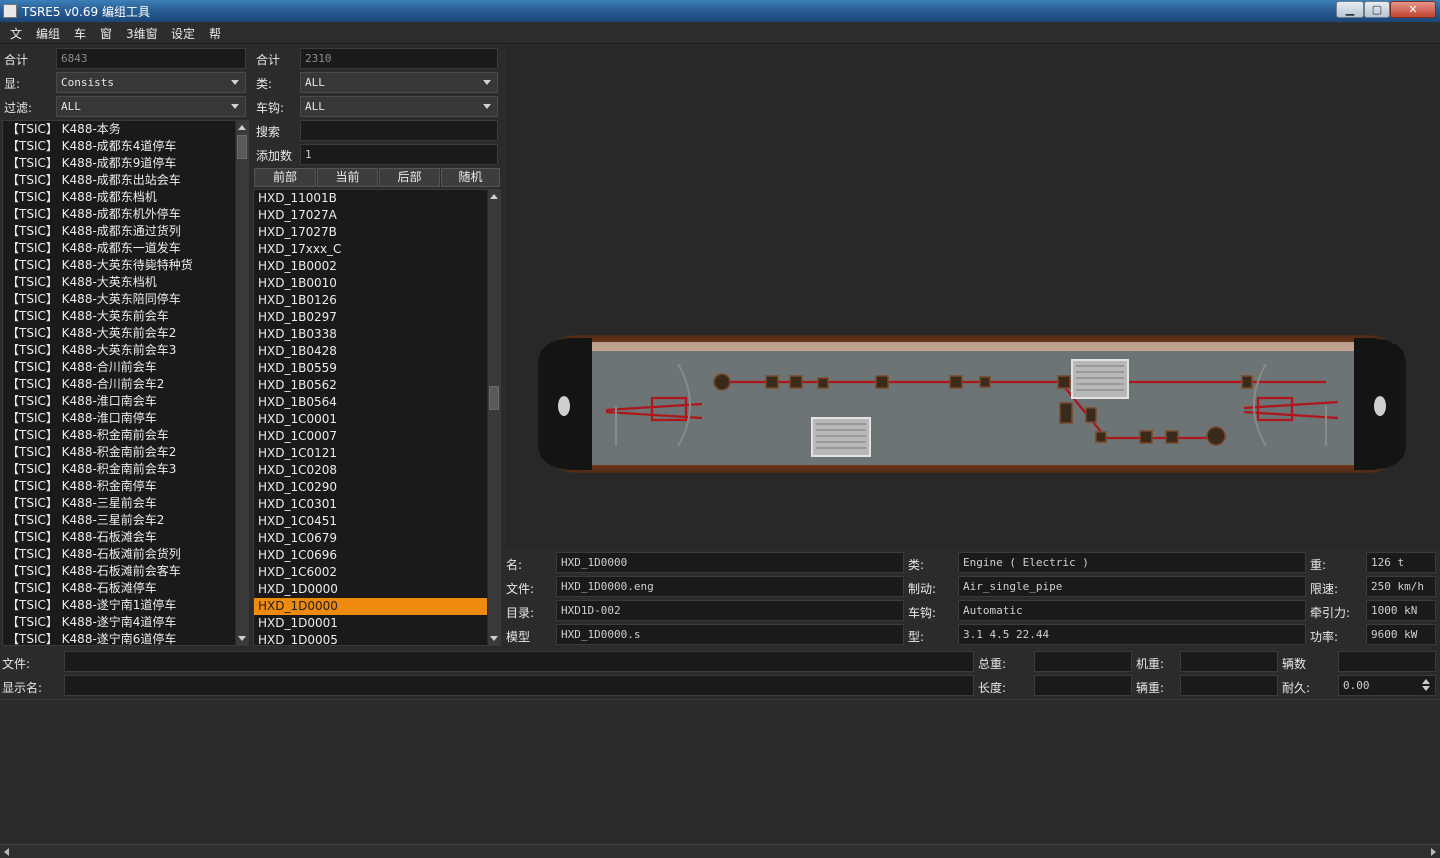 The width and height of the screenshot is (1440, 858). Describe the element at coordinates (48, 33) in the screenshot. I see `menu-consist: 编组` at that location.